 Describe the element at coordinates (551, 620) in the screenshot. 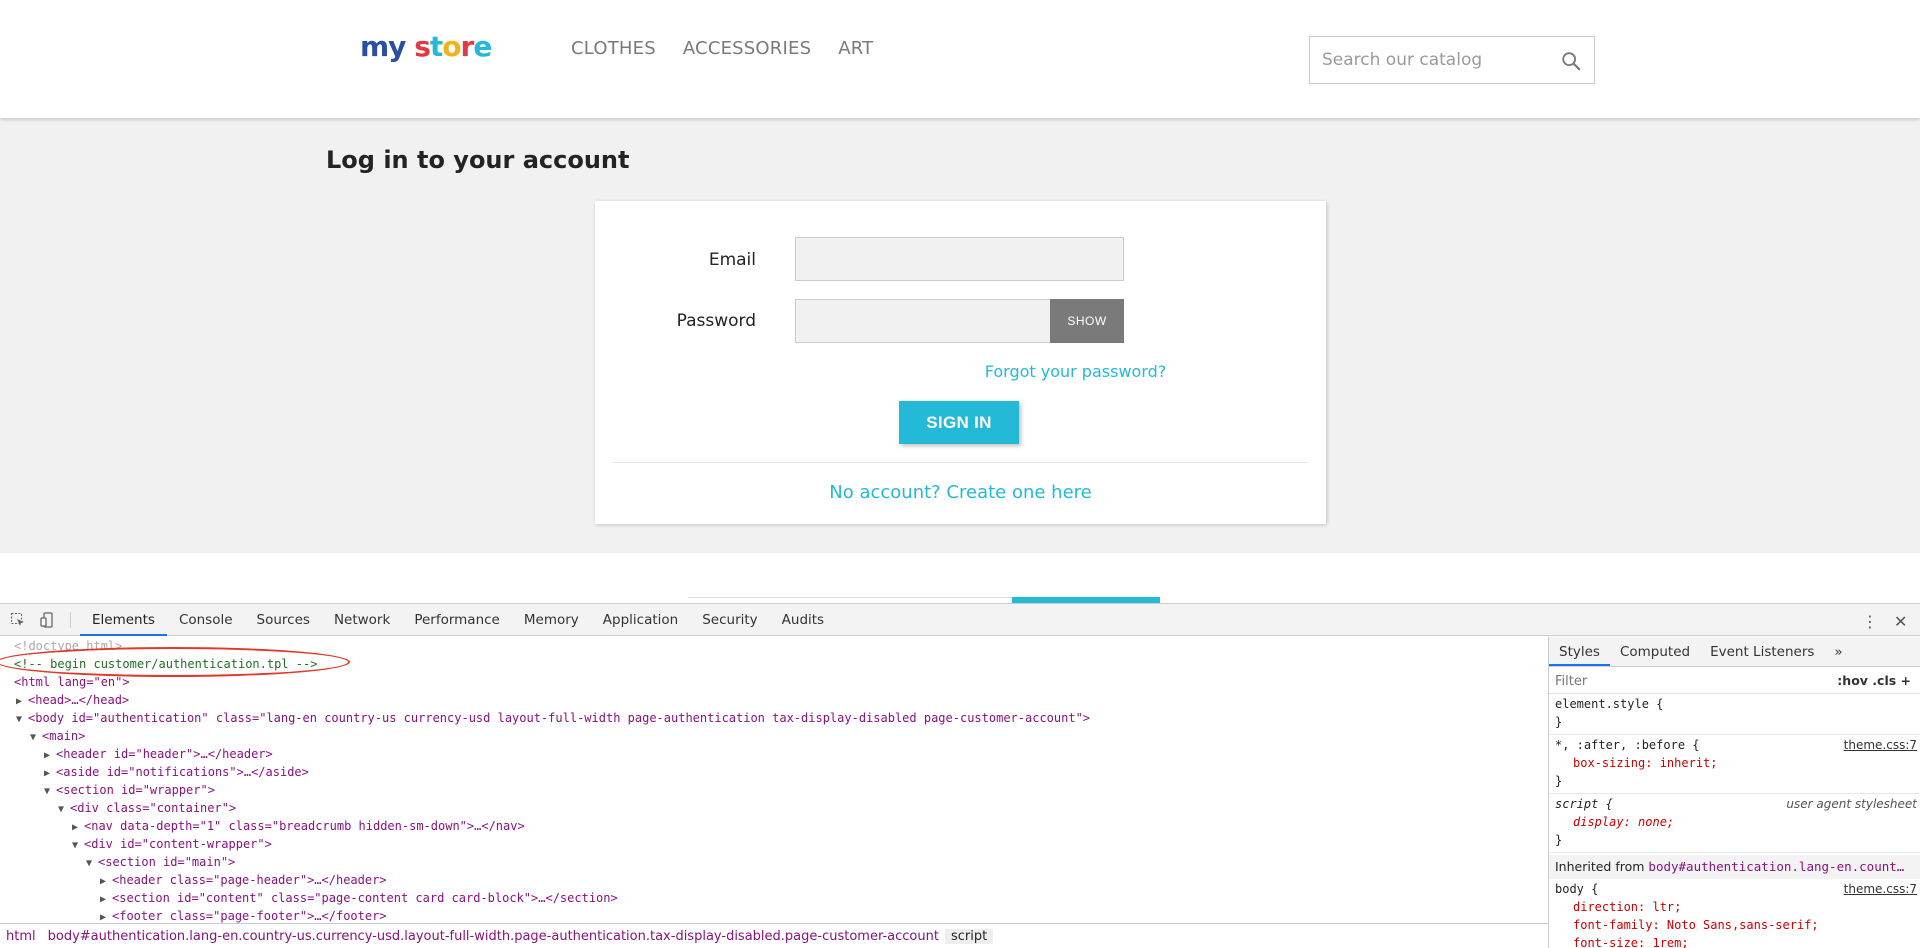

I see `tab-memory: Memory` at that location.